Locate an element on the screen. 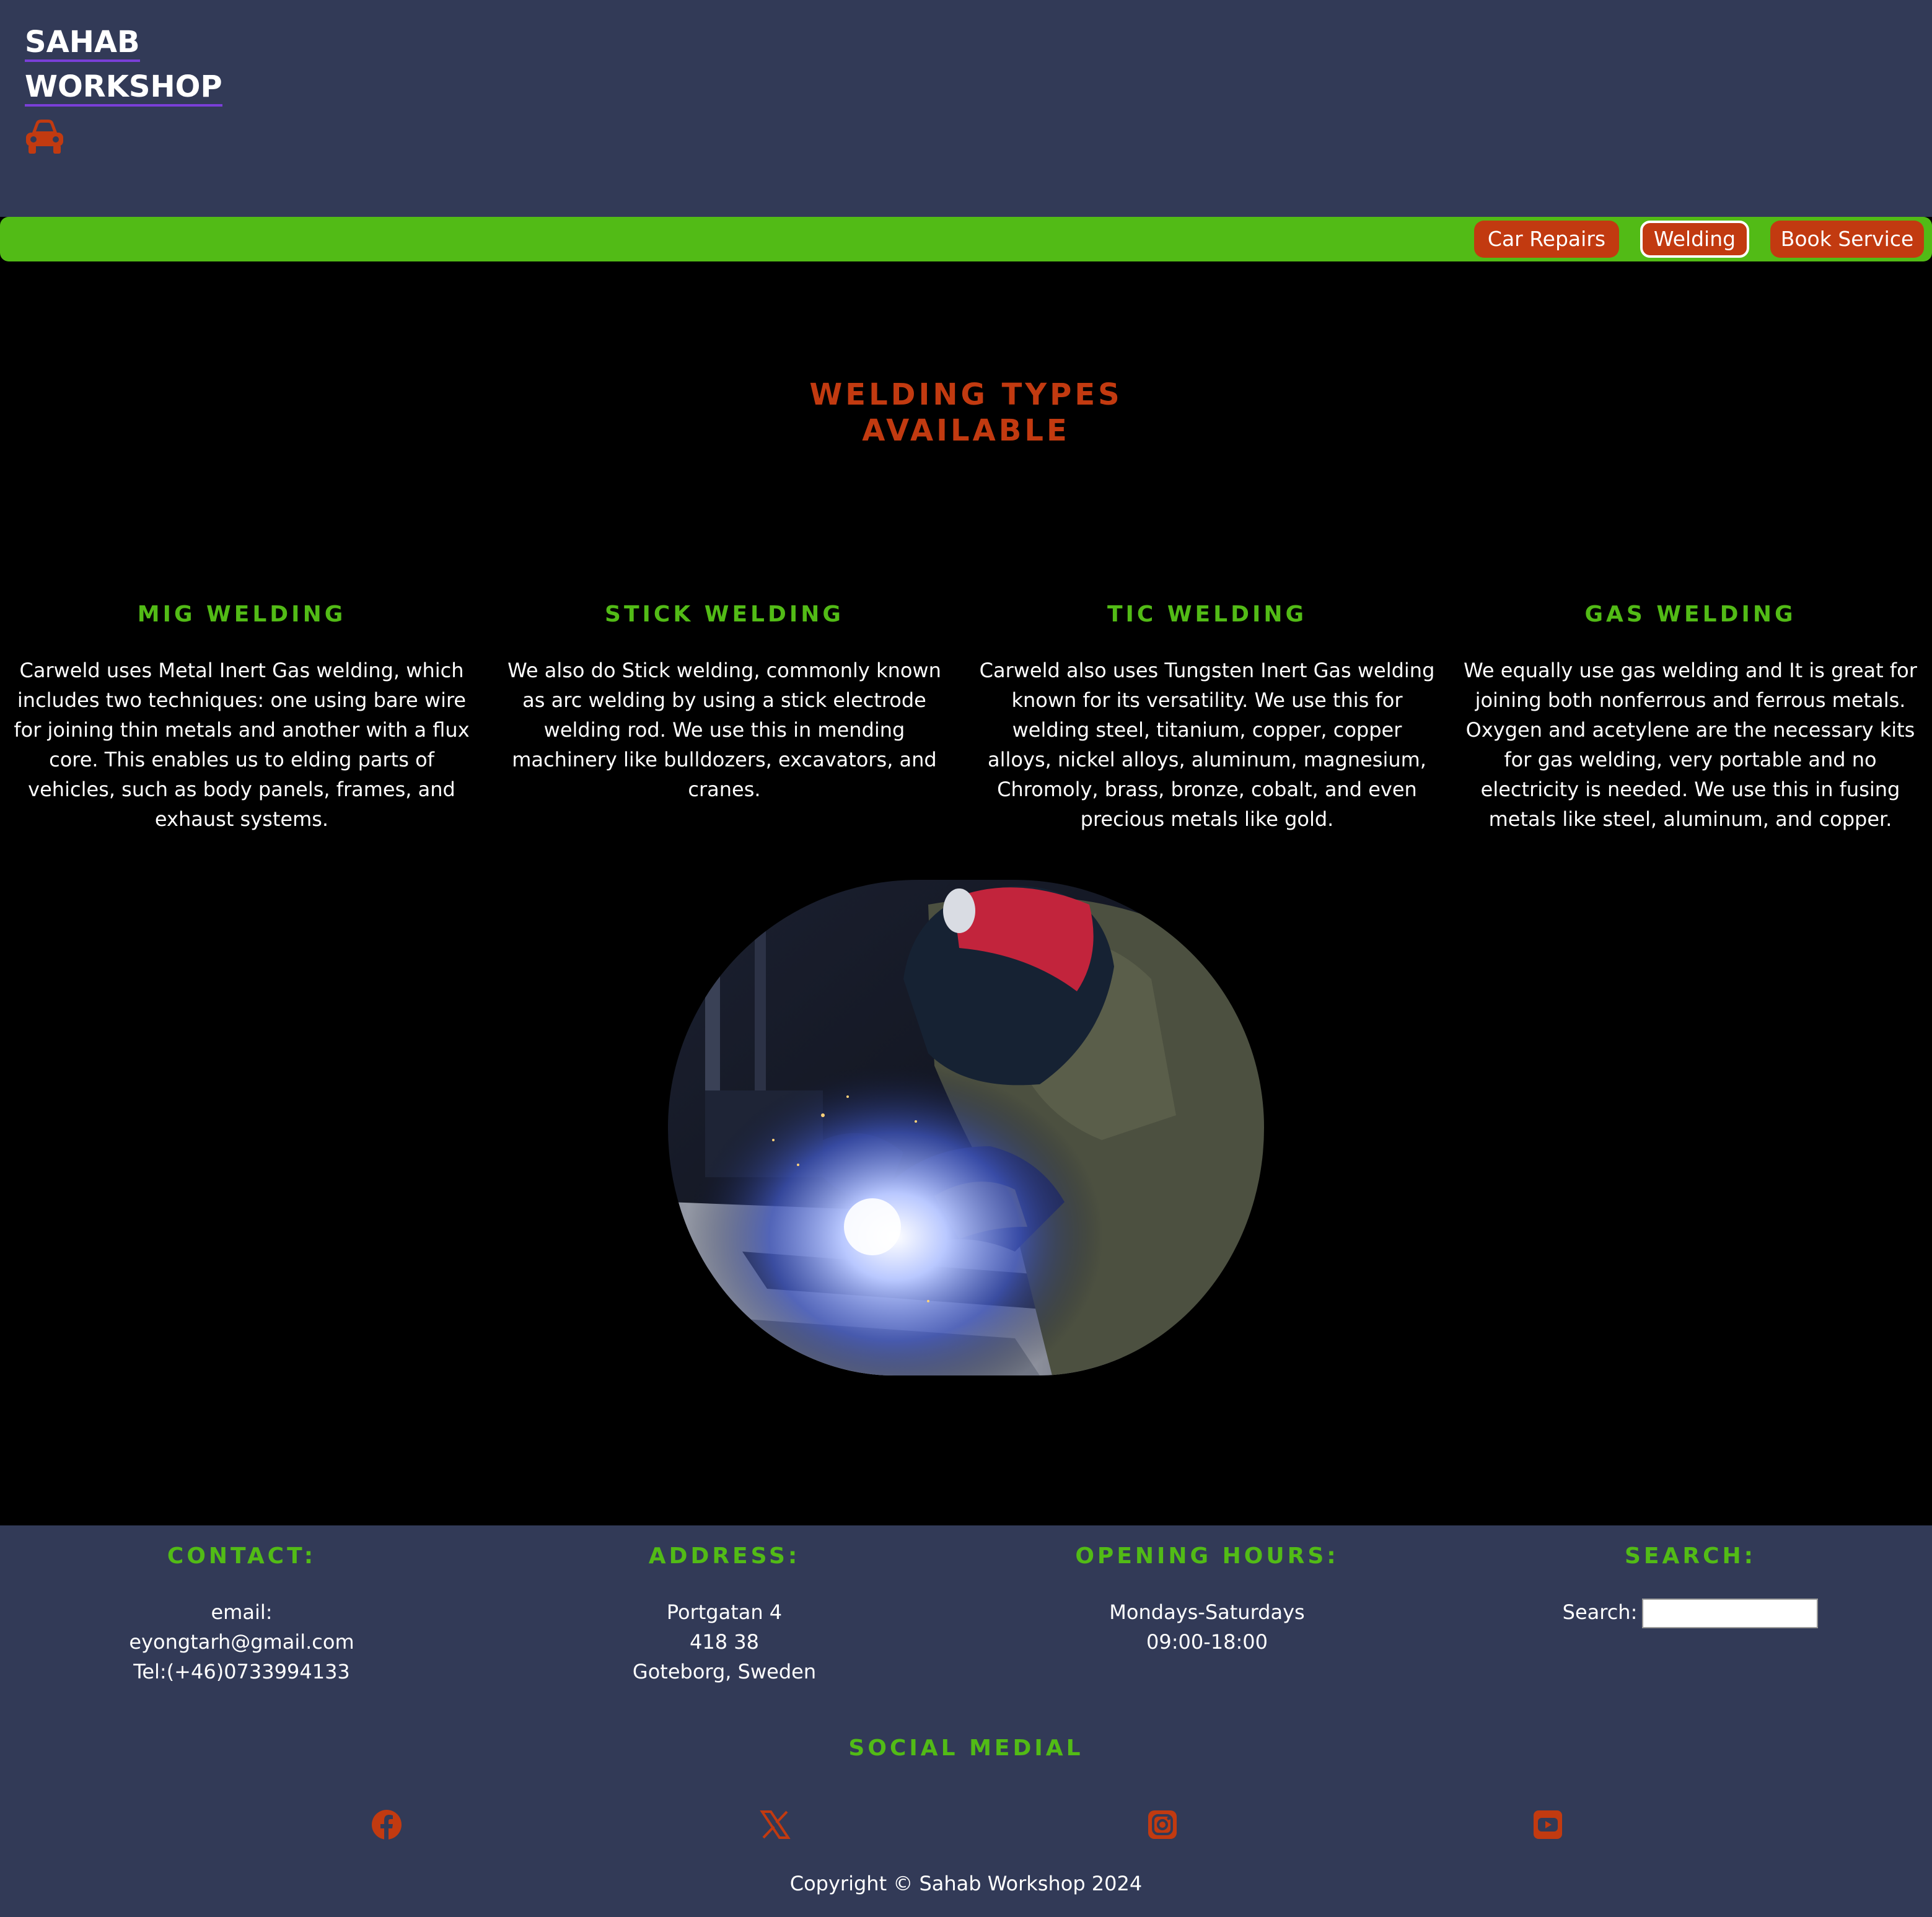 This screenshot has height=1917, width=1932. x-icon is located at coordinates (775, 1824).